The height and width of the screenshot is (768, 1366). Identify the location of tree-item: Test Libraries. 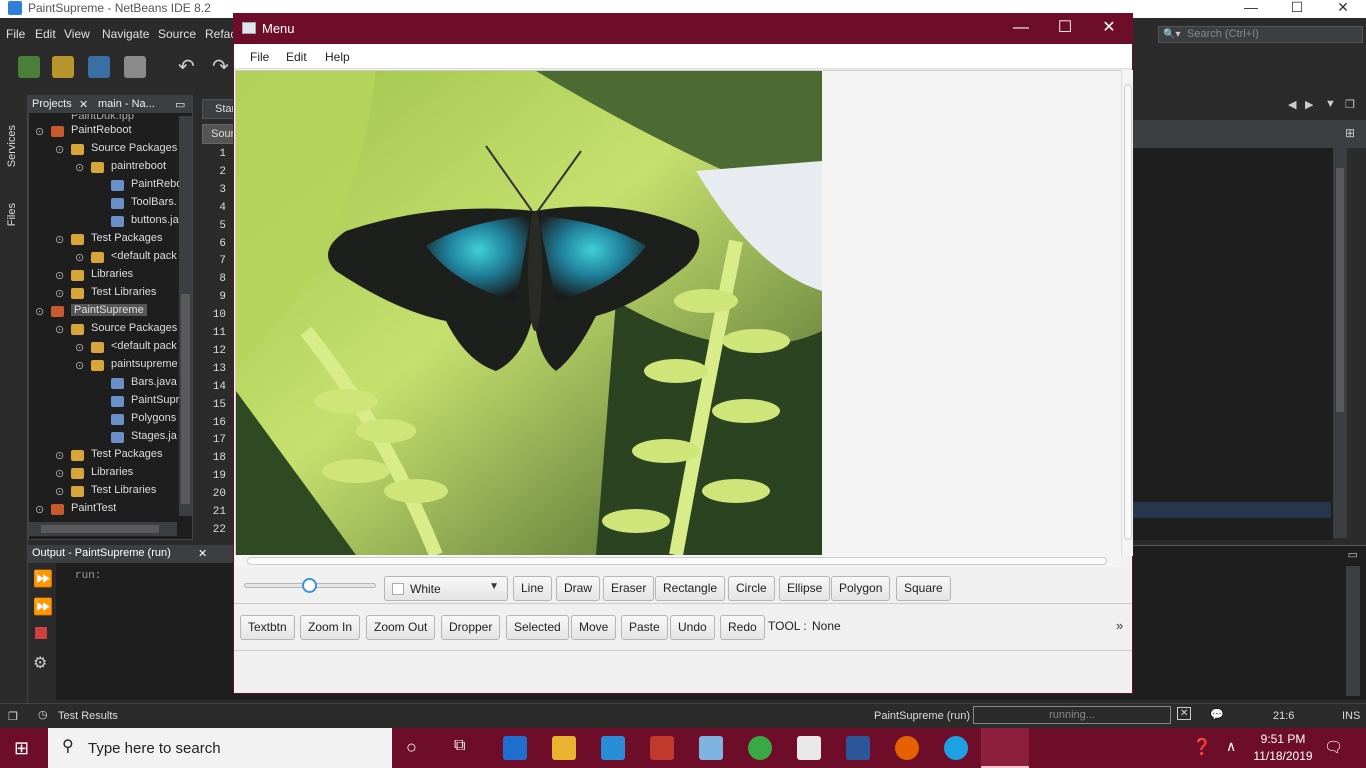
(123, 490).